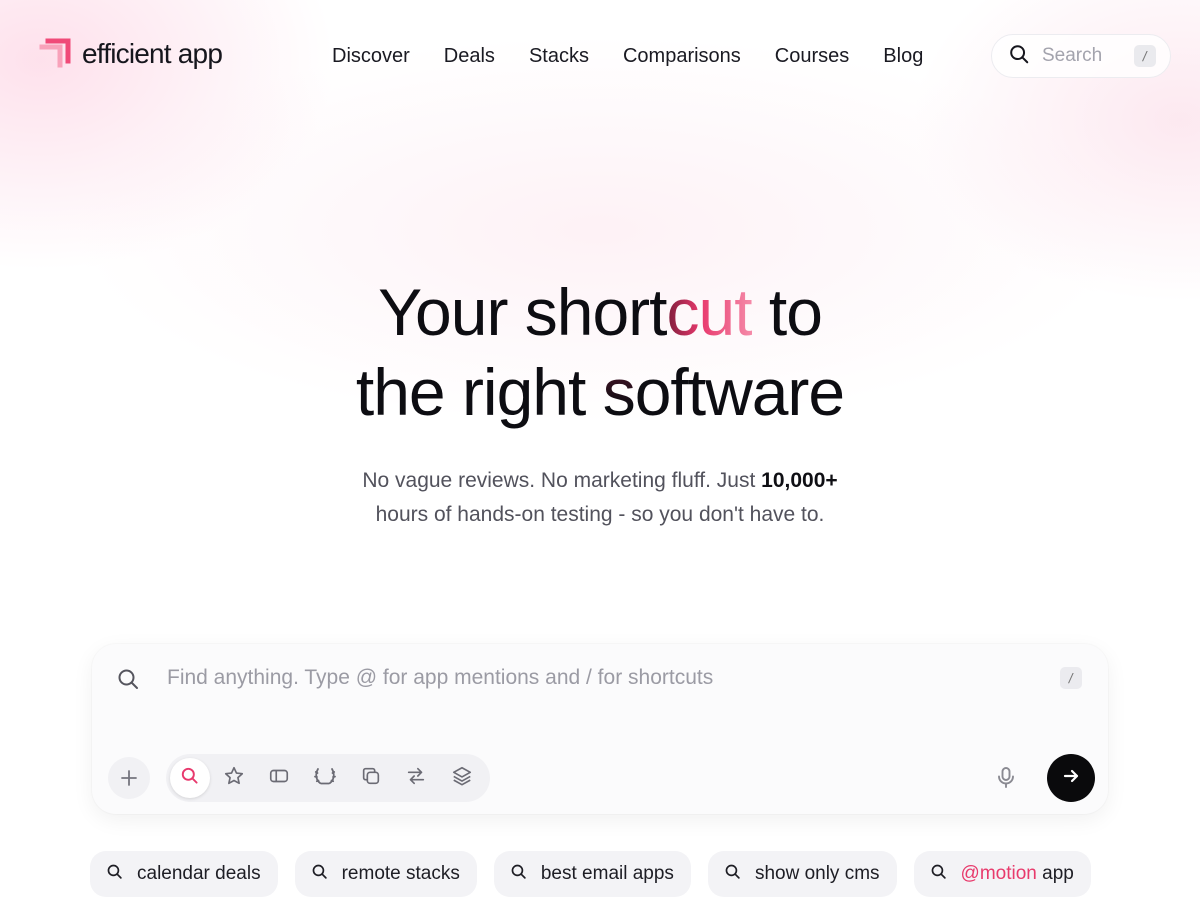 Image resolution: width=1200 pixels, height=913 pixels. Describe the element at coordinates (817, 873) in the screenshot. I see `suggestion-label: show only cms` at that location.